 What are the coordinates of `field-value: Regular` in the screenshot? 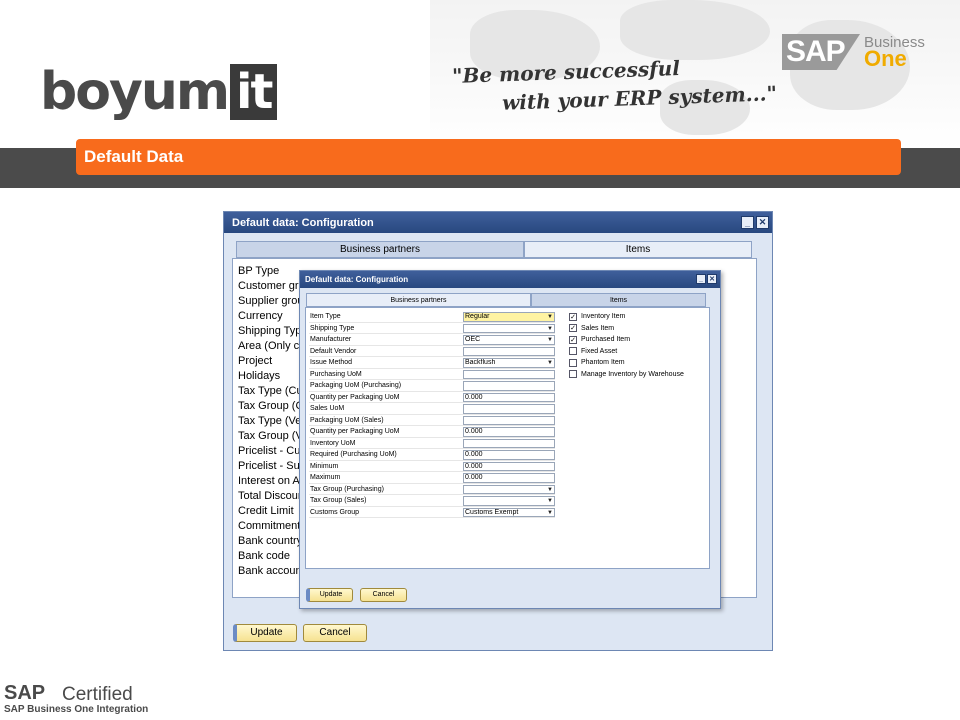 It's located at (477, 316).